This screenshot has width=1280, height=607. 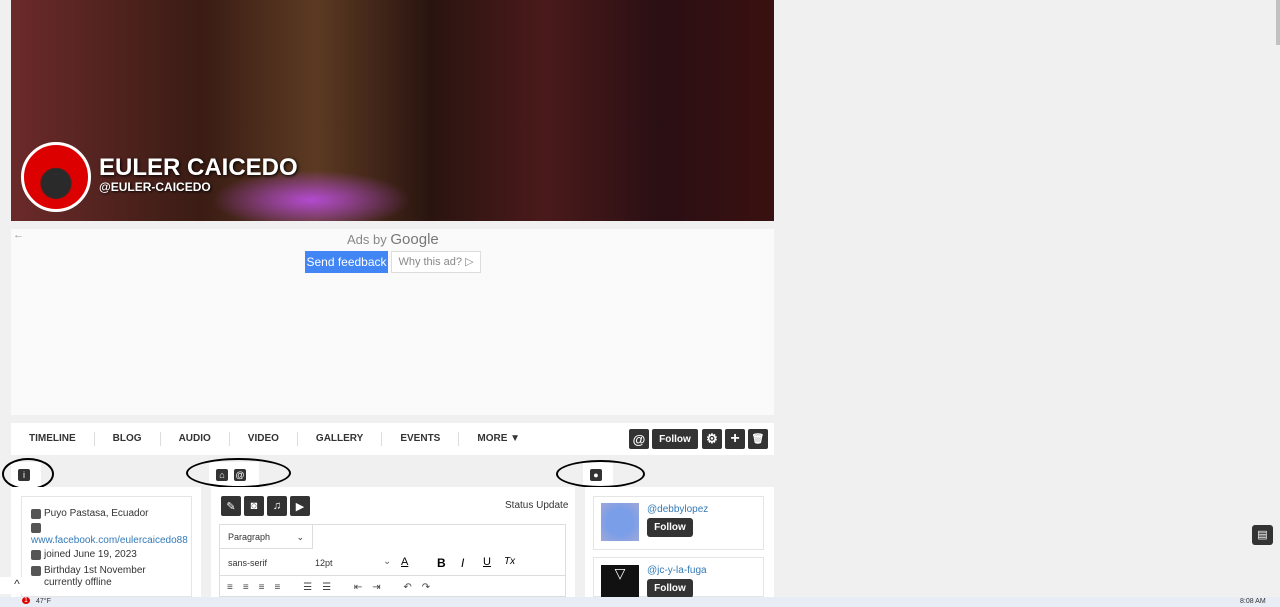 What do you see at coordinates (404, 562) in the screenshot?
I see `text-color-button: A` at bounding box center [404, 562].